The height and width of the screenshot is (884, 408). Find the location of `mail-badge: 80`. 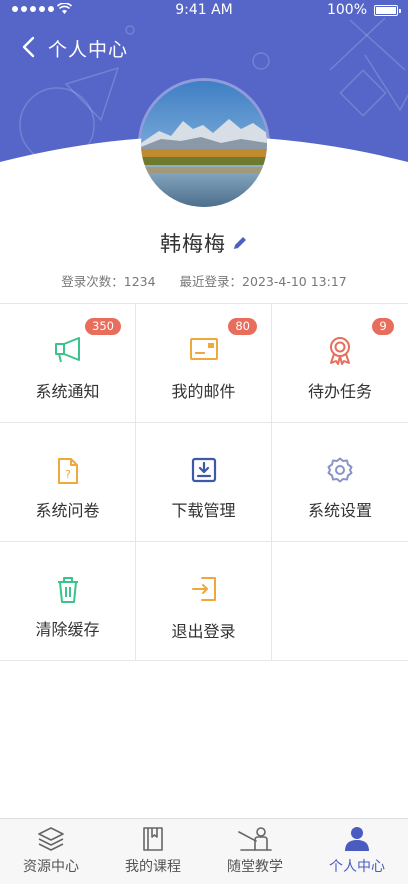

mail-badge: 80 is located at coordinates (242, 326).